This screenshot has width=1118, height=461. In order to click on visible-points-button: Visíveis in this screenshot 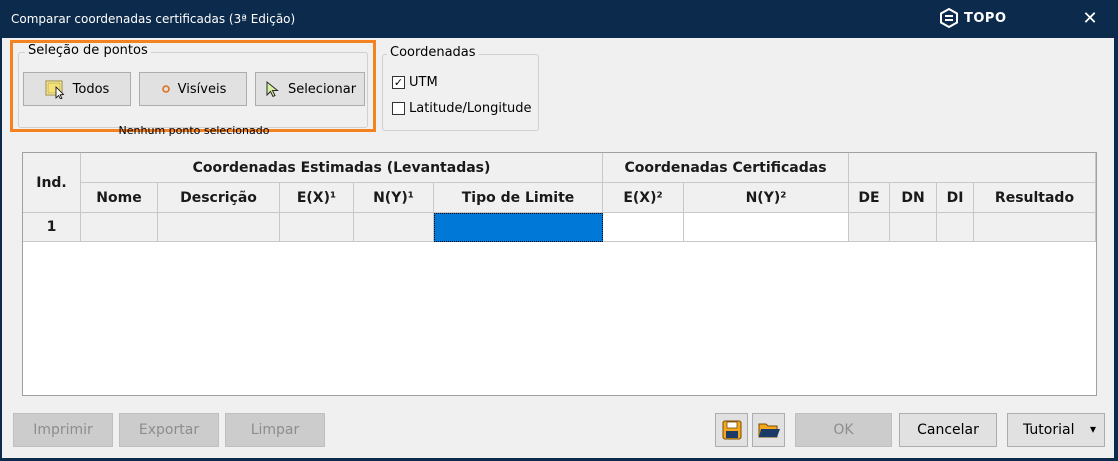, I will do `click(193, 89)`.